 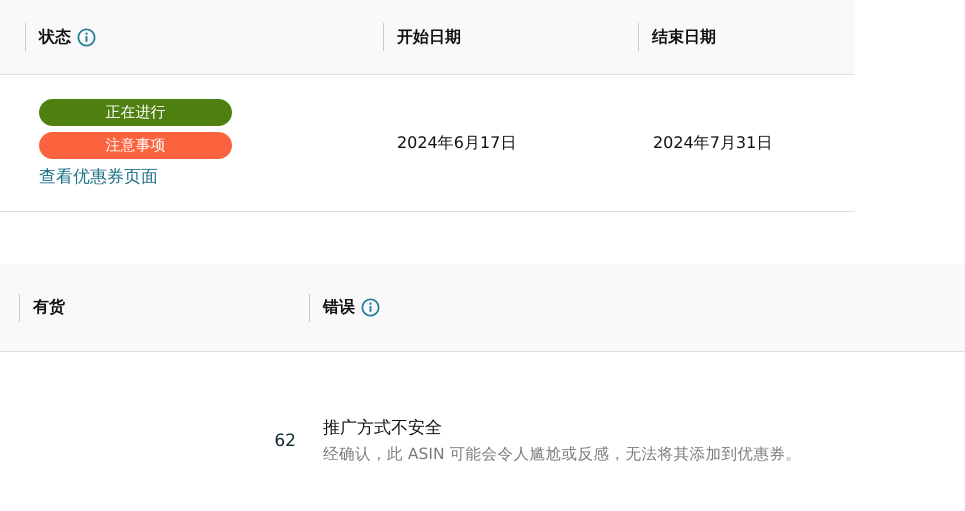 What do you see at coordinates (684, 37) in the screenshot?
I see `column-header: 结束日期` at bounding box center [684, 37].